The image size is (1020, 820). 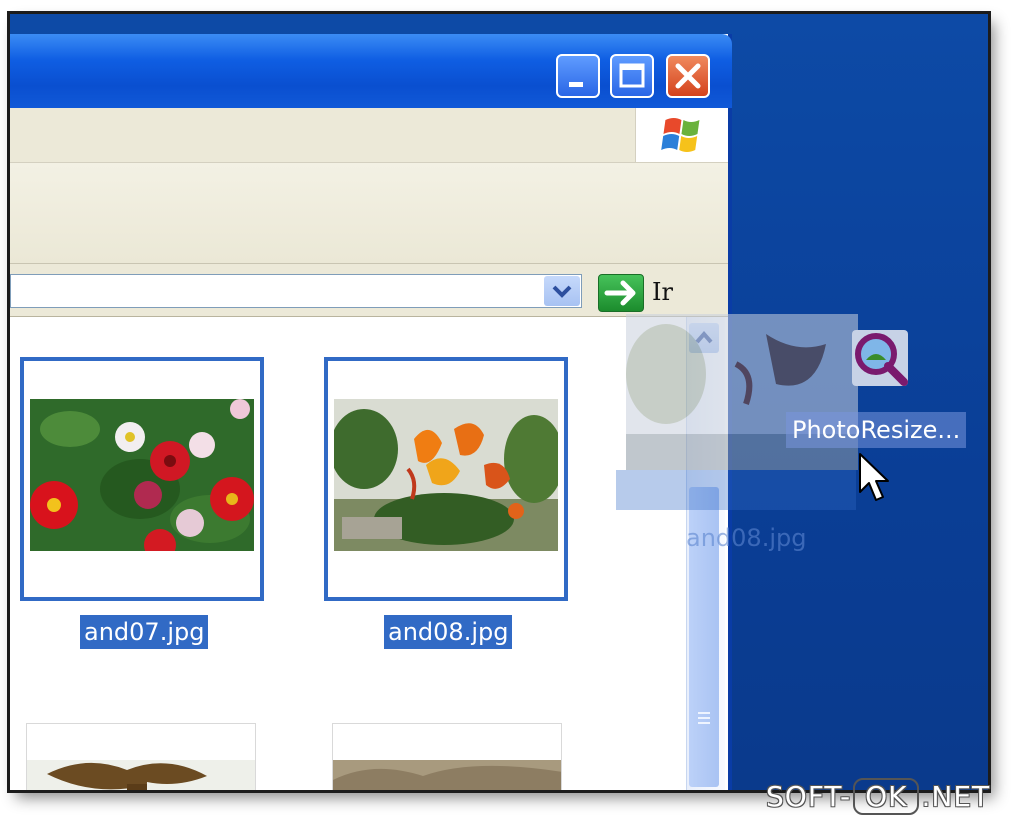 I want to click on watermark: SOFT- OK .NET, so click(x=878, y=796).